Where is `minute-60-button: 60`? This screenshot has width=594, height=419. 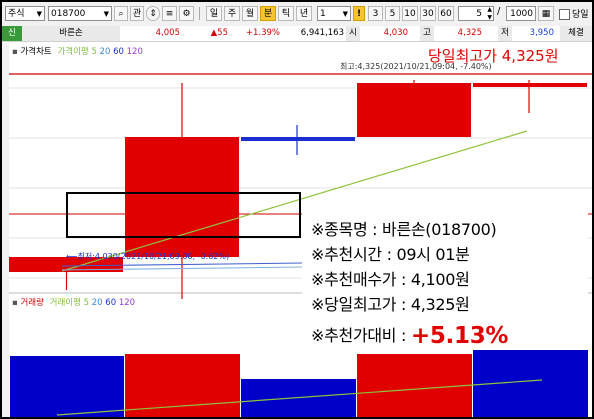
minute-60-button: 60 is located at coordinates (446, 13).